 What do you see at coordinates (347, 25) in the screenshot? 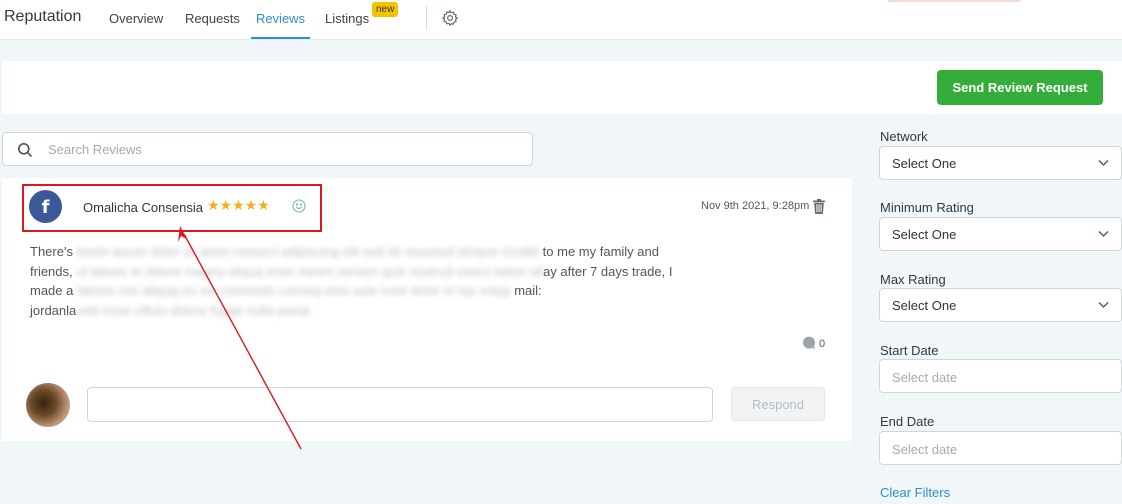
I see `tab-listings: Listings` at bounding box center [347, 25].